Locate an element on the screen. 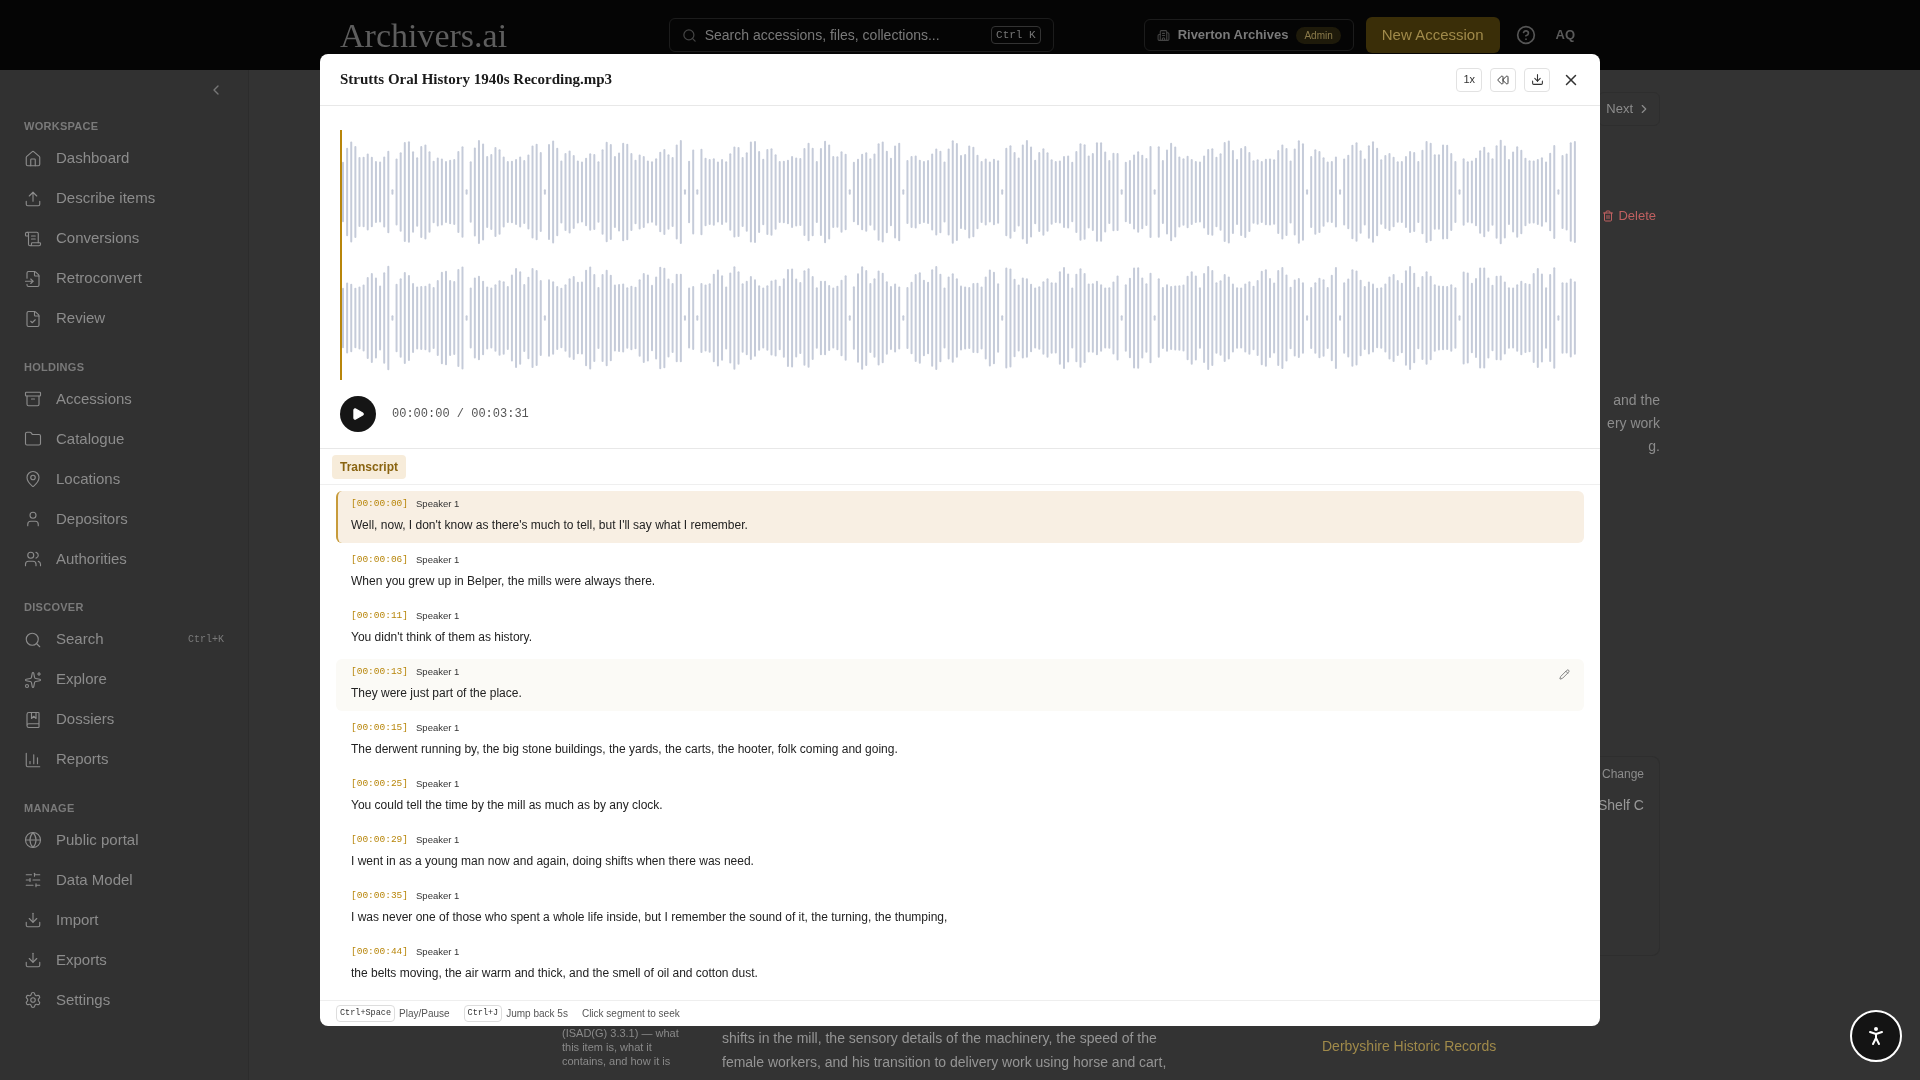  sidebar-item: Review is located at coordinates (124, 318).